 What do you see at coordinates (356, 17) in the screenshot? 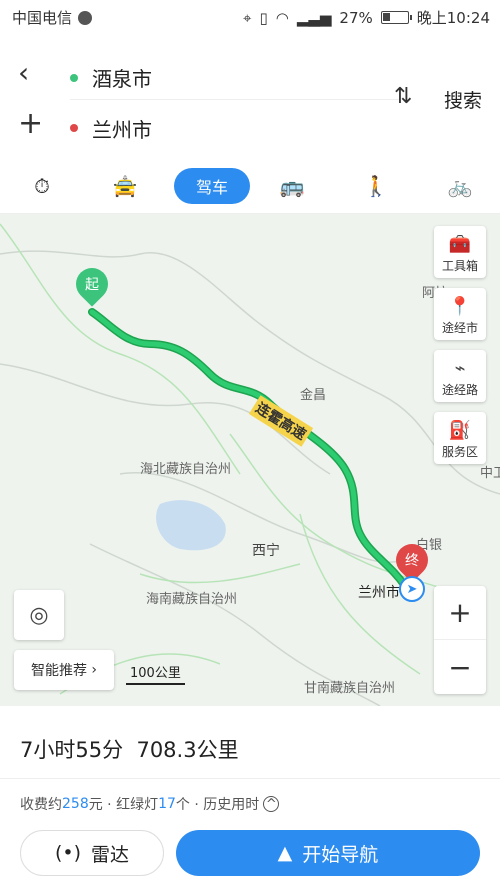
I see `battery-percent: 27%` at bounding box center [356, 17].